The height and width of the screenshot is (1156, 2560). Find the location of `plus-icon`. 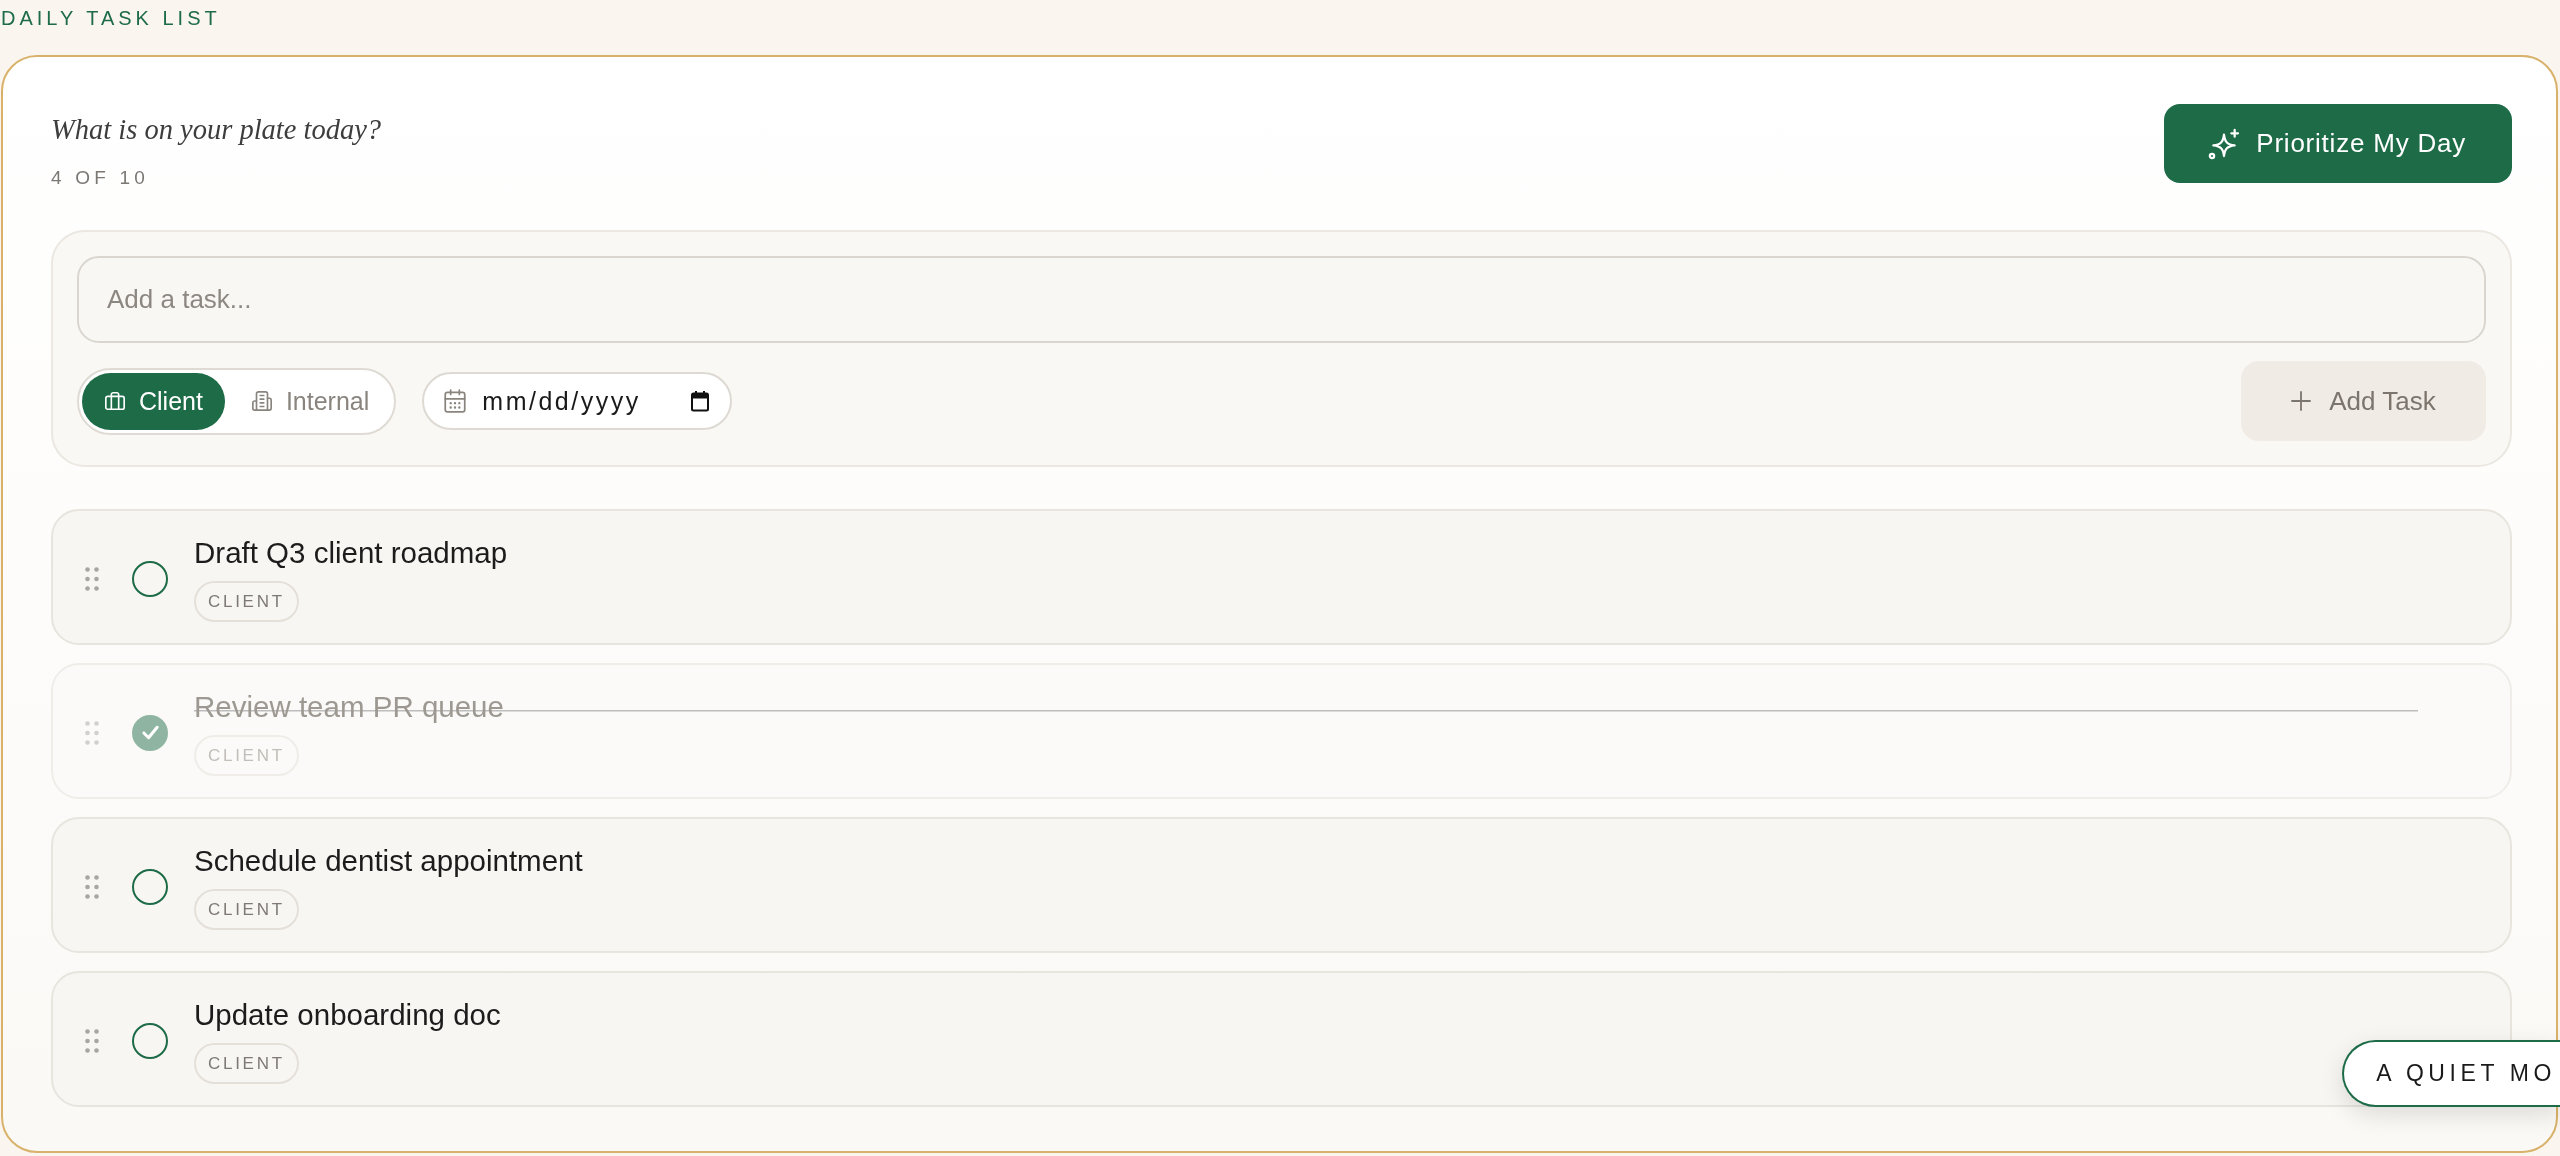

plus-icon is located at coordinates (2301, 401).